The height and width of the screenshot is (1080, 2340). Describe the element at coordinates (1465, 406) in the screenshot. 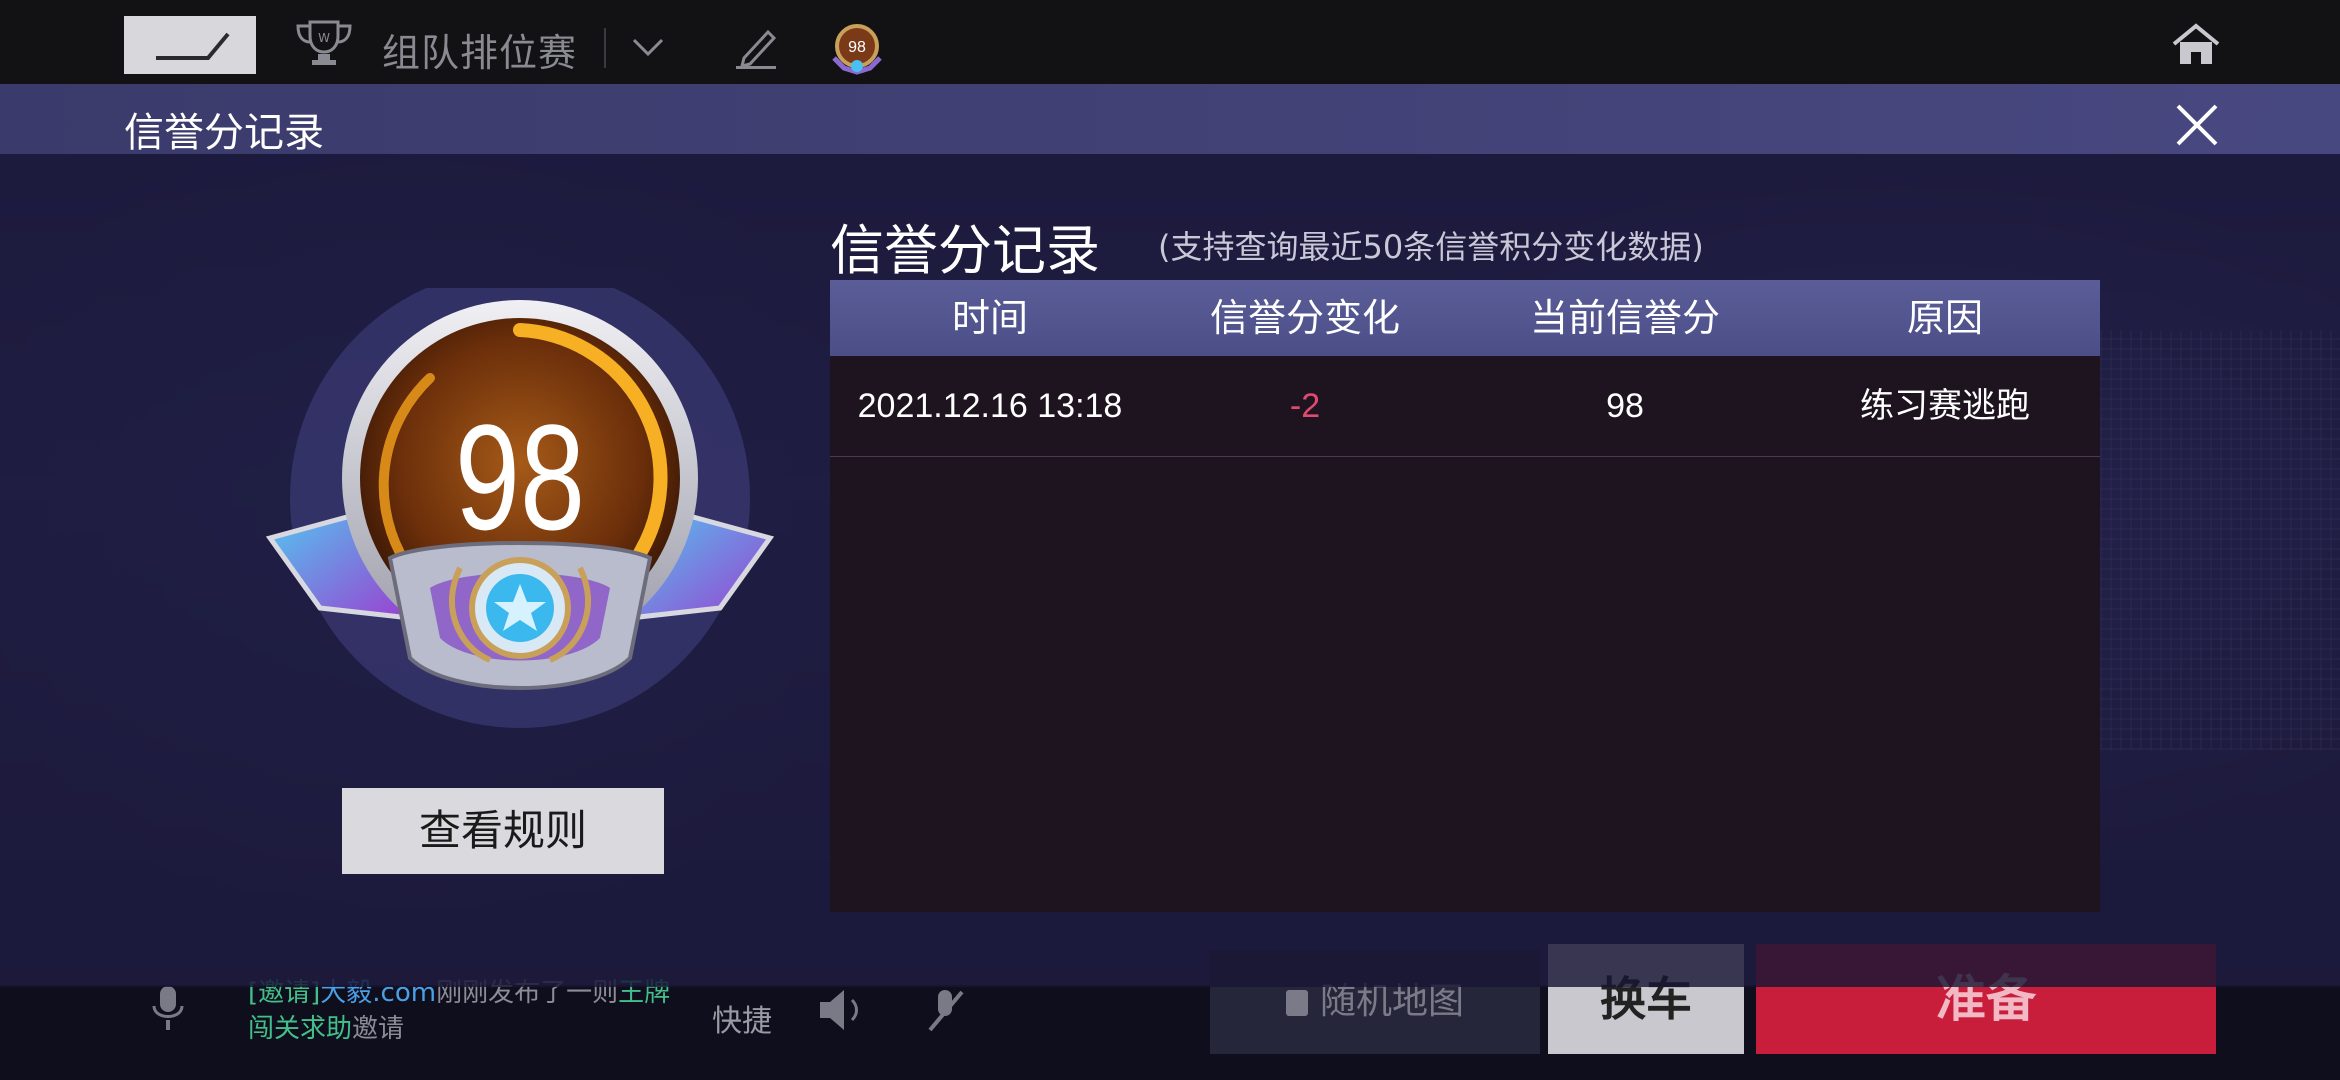

I see `table-row: 2021.12.16 13:18 -2 98 练习赛逃跑` at that location.